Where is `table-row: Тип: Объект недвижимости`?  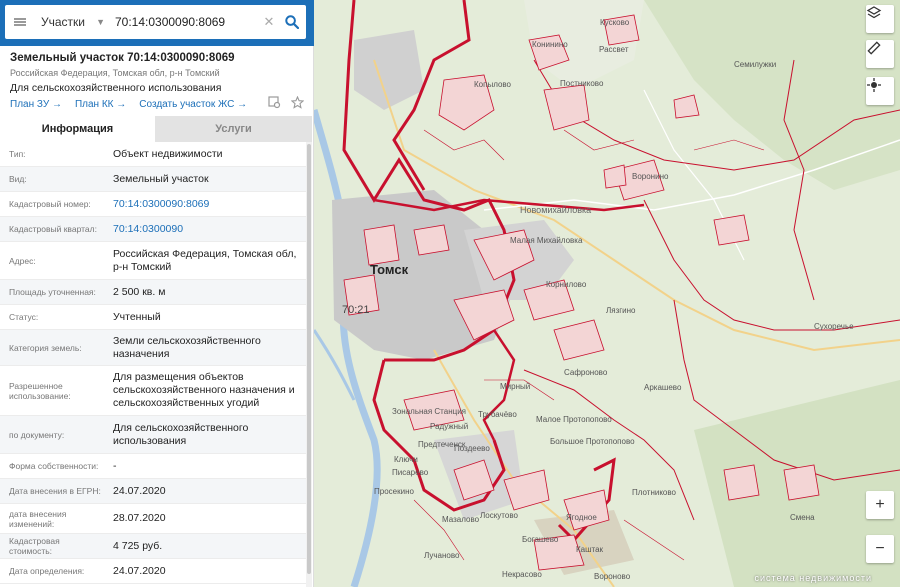
table-row: Тип: Объект недвижимости is located at coordinates (153, 154).